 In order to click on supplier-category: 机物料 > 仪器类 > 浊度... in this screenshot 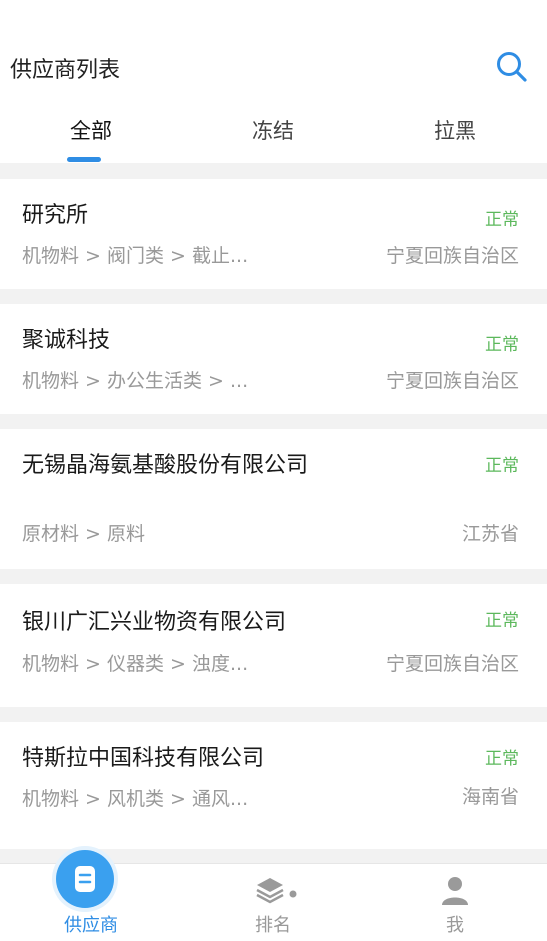, I will do `click(135, 664)`.